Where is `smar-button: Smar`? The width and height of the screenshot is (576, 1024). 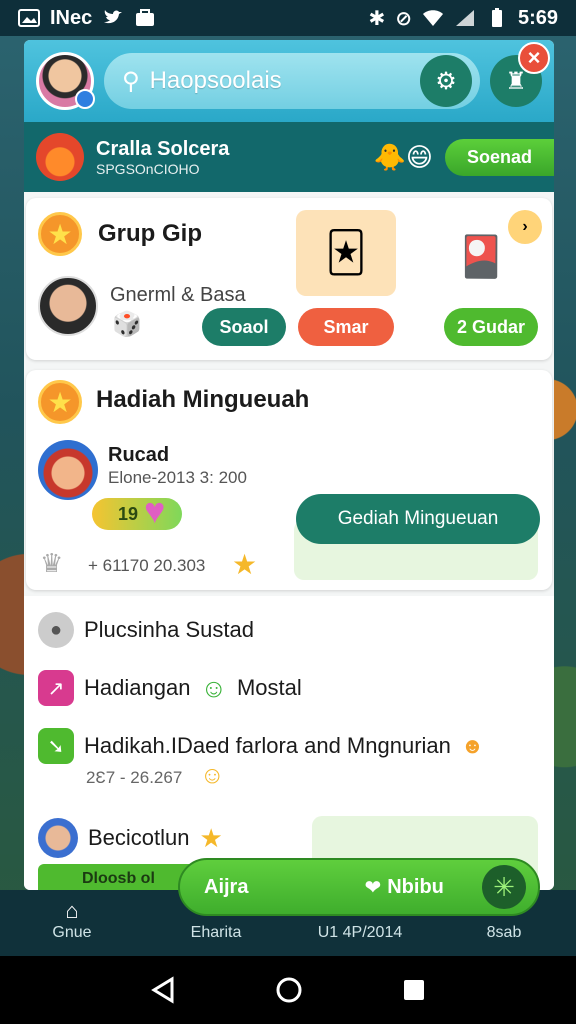
smar-button: Smar is located at coordinates (346, 327).